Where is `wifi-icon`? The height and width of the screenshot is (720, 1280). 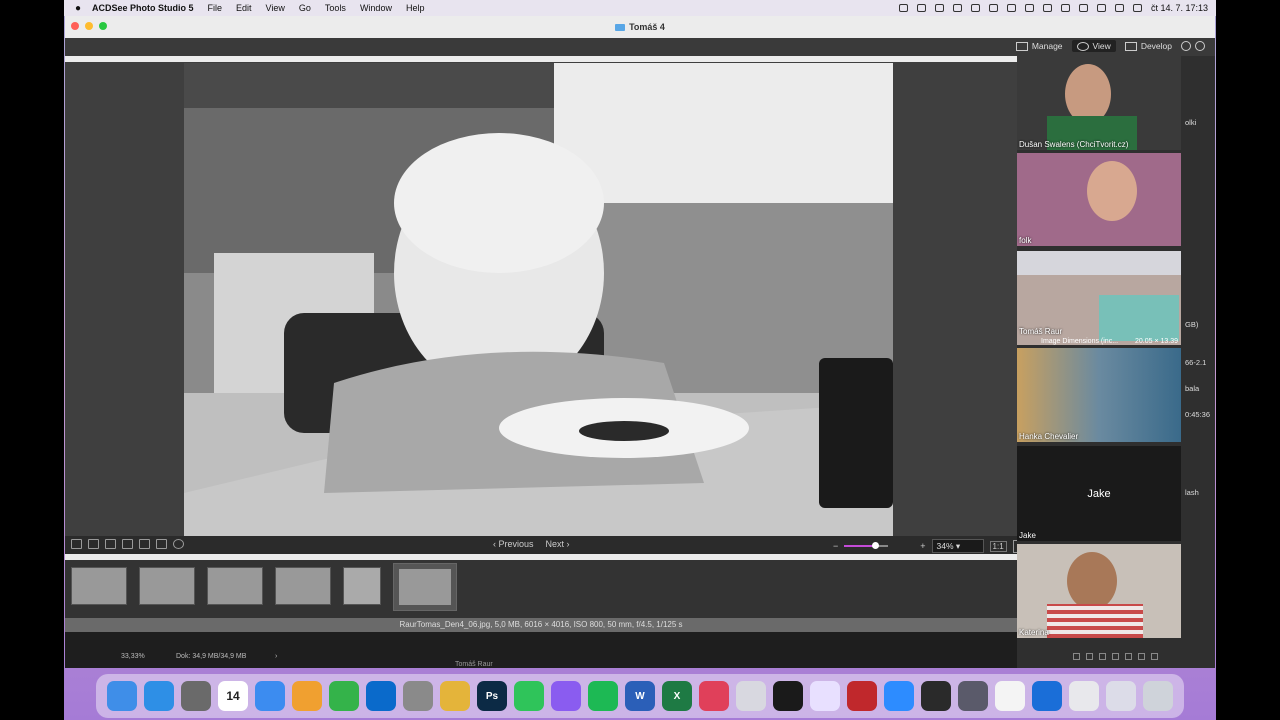 wifi-icon is located at coordinates (1065, 8).